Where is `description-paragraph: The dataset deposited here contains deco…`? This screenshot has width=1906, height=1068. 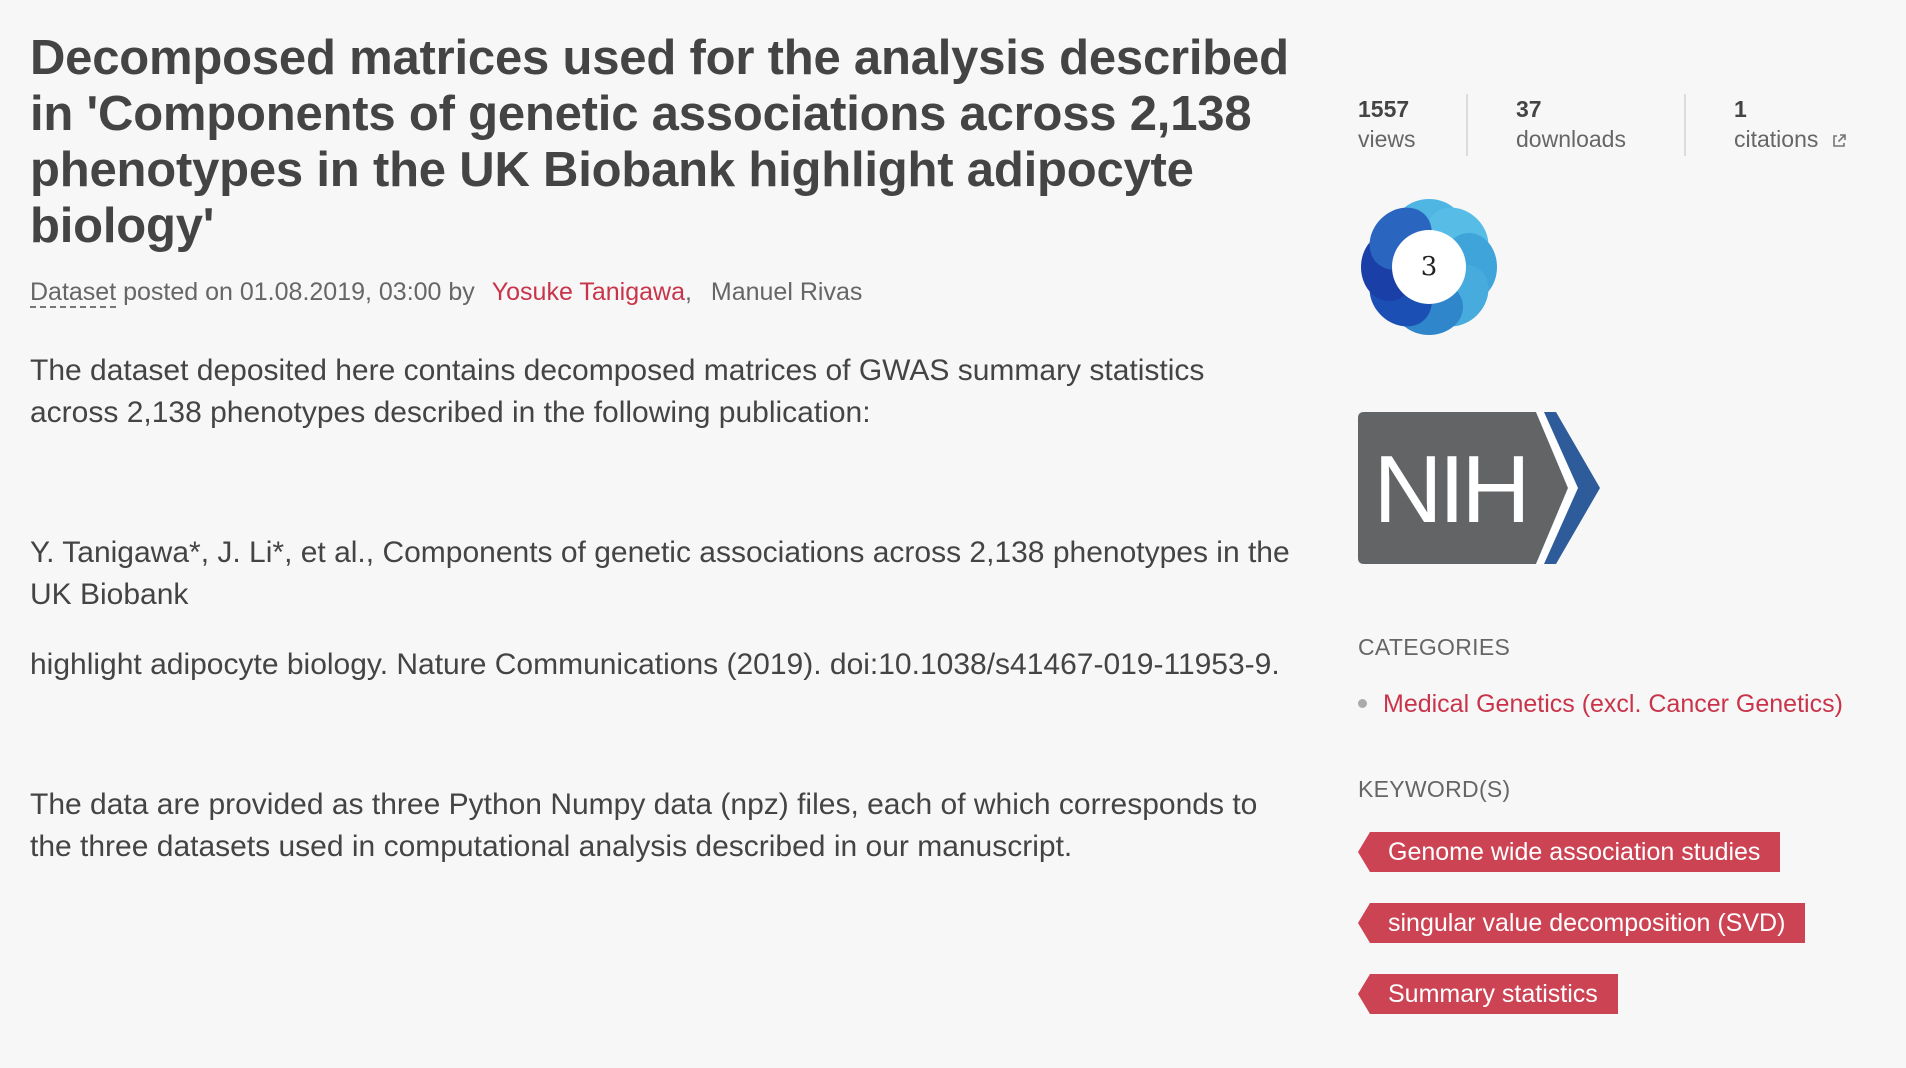
description-paragraph: The dataset deposited here contains deco… is located at coordinates (617, 391).